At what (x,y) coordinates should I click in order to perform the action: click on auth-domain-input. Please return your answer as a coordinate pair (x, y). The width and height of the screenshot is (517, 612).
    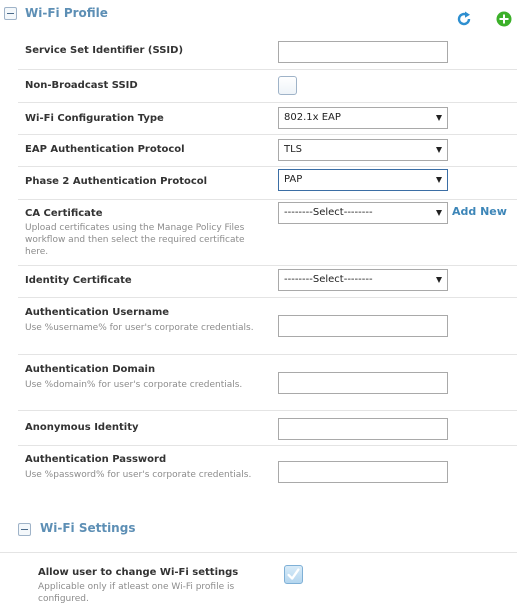
    Looking at the image, I should click on (363, 383).